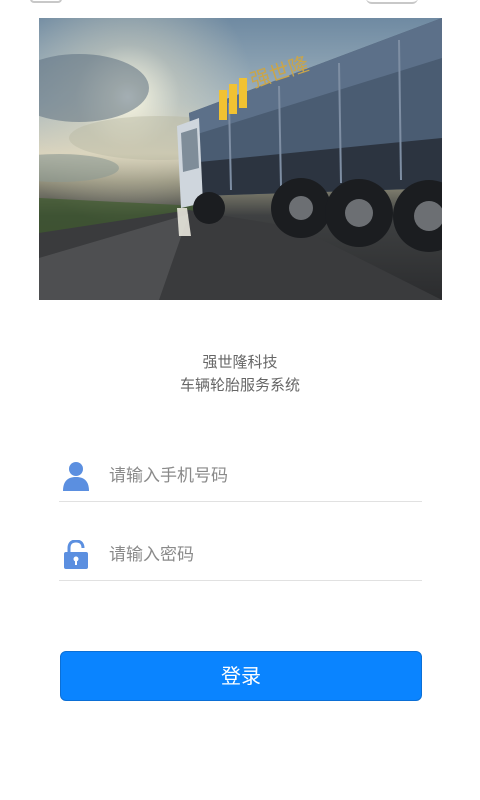 This screenshot has height=800, width=480. I want to click on system-name: 车辆轮胎服务系统, so click(239, 385).